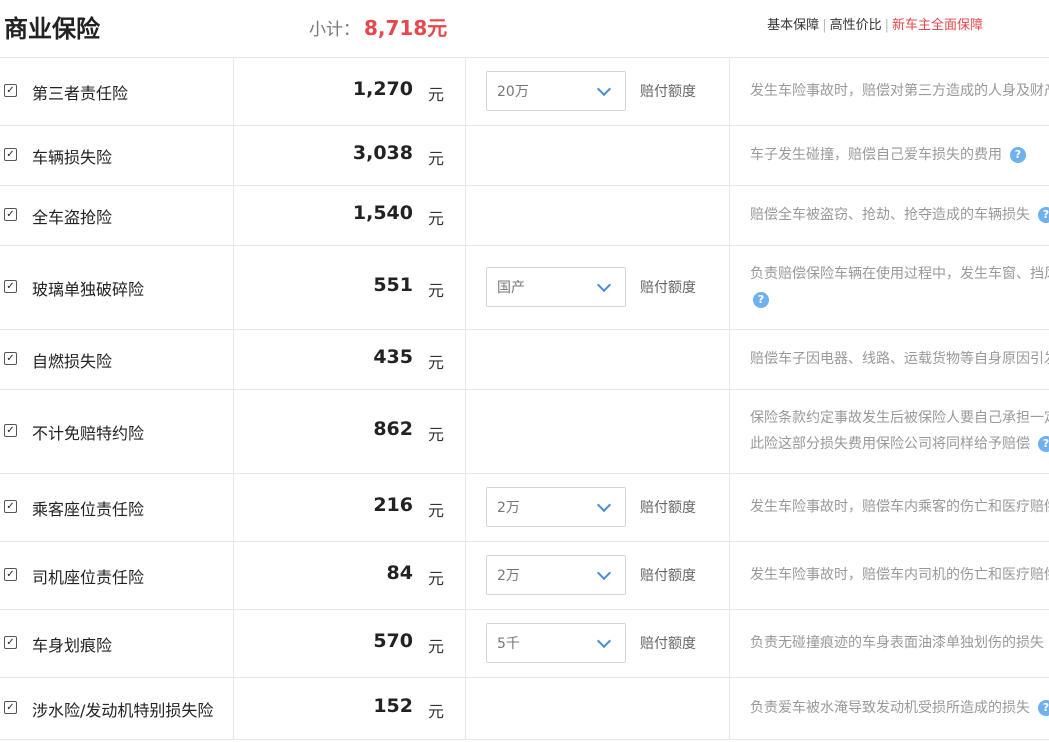 The image size is (1049, 742). Describe the element at coordinates (88, 433) in the screenshot. I see `insurance-name: 不计免赔特约险` at that location.